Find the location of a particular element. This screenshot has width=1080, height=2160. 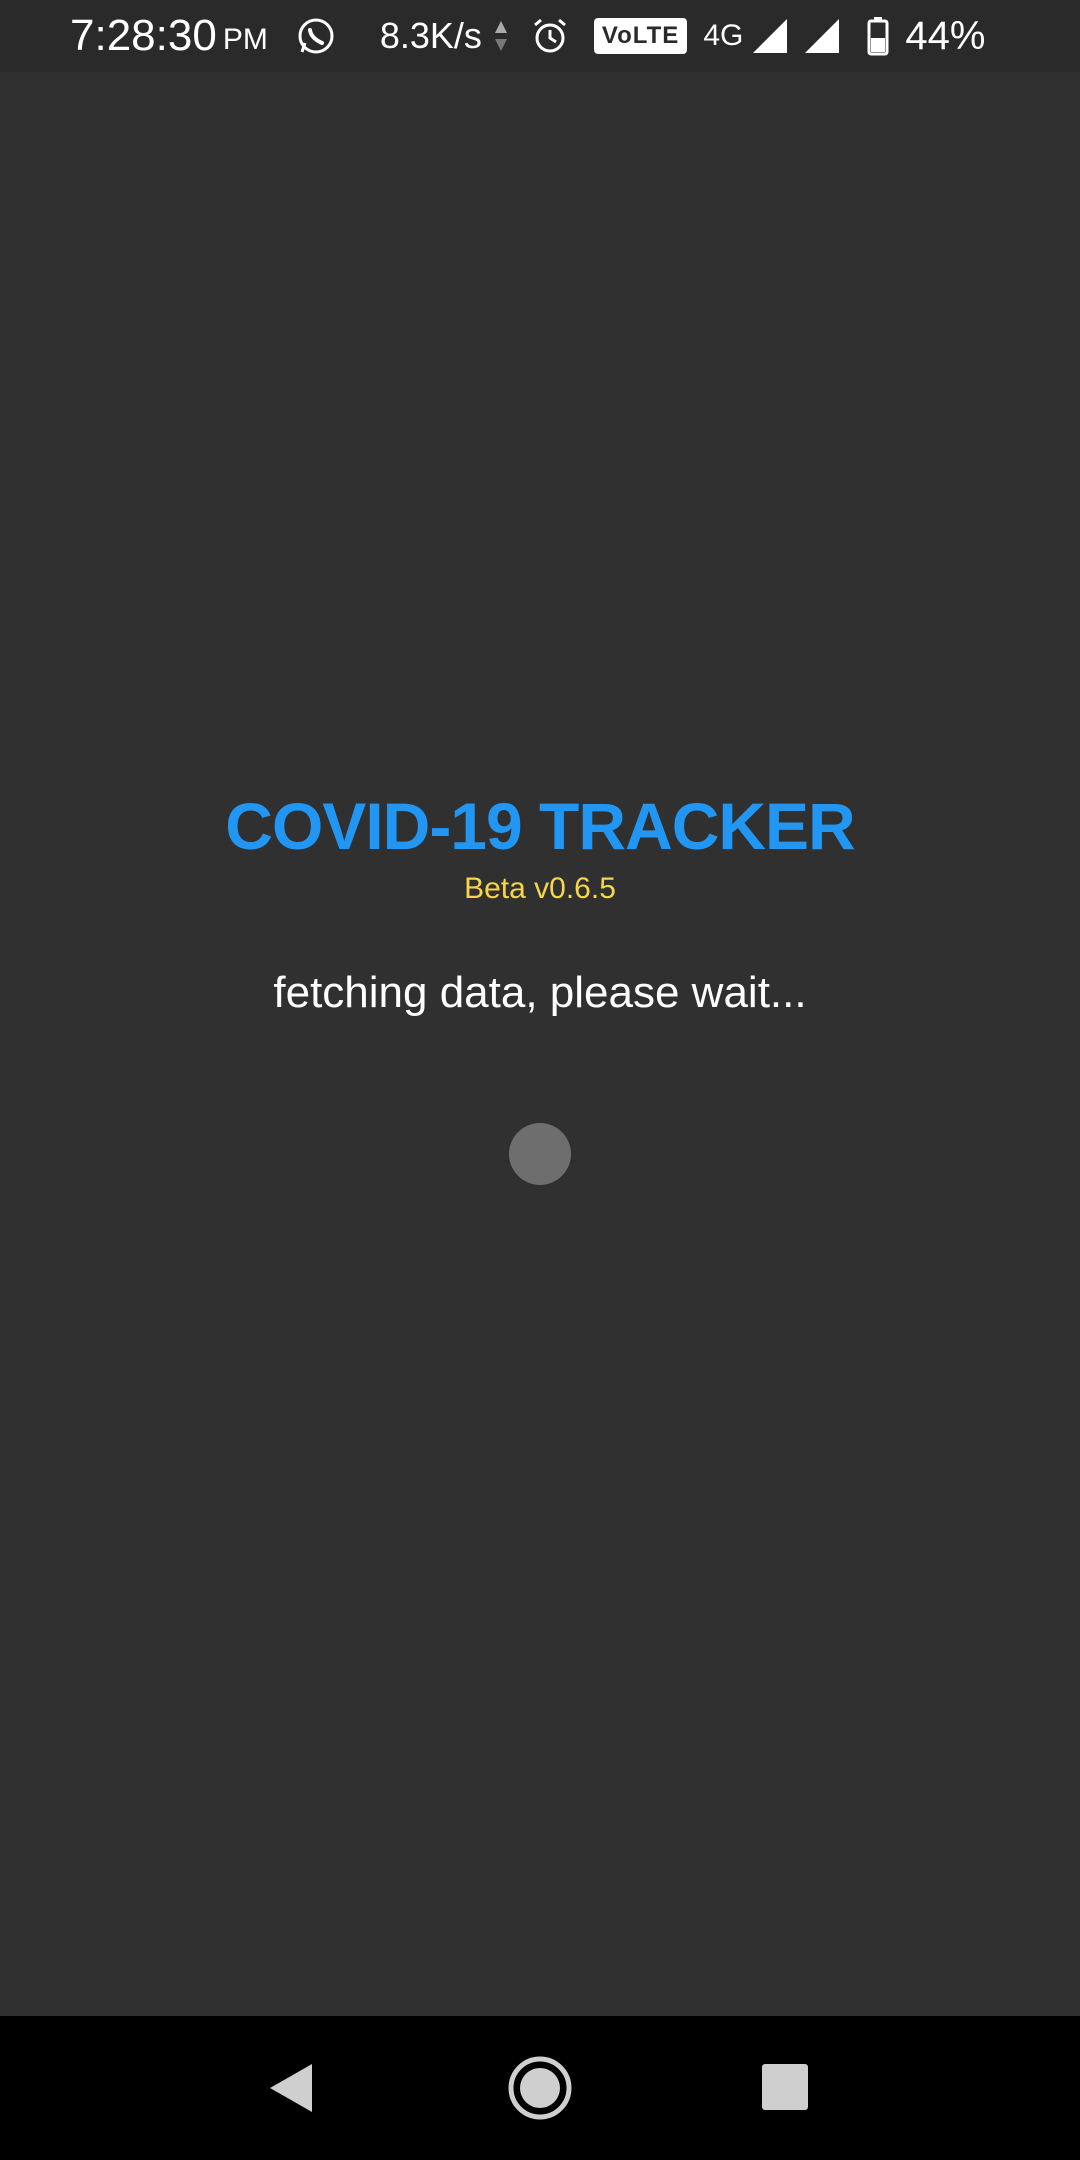

recents-button is located at coordinates (786, 2088).